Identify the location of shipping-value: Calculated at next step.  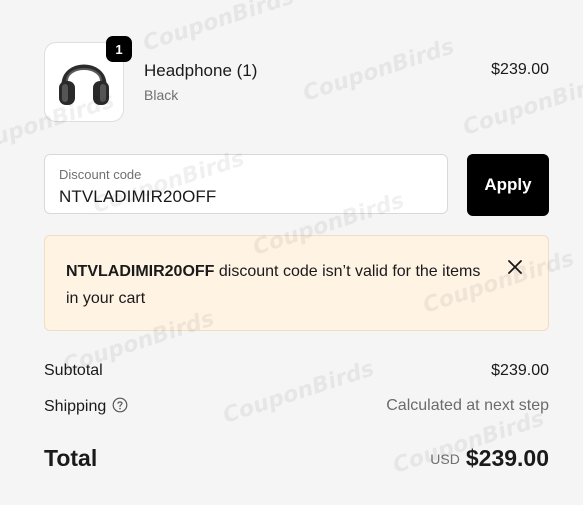
(467, 405).